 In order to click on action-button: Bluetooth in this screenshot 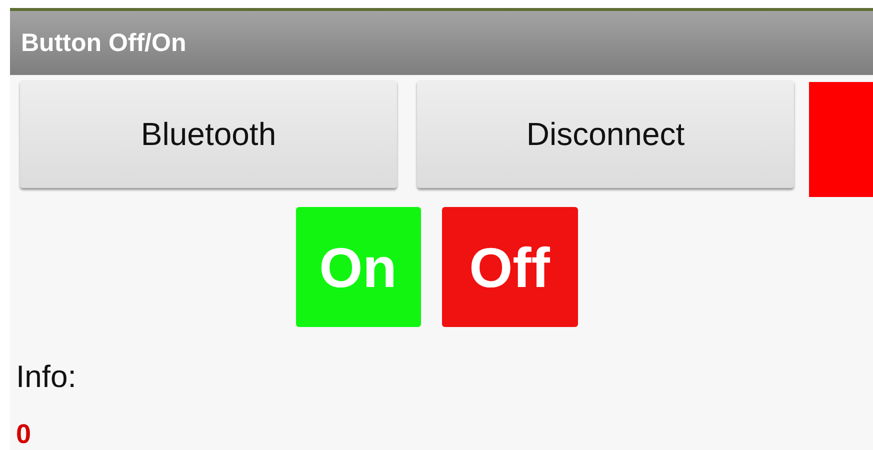, I will do `click(208, 134)`.